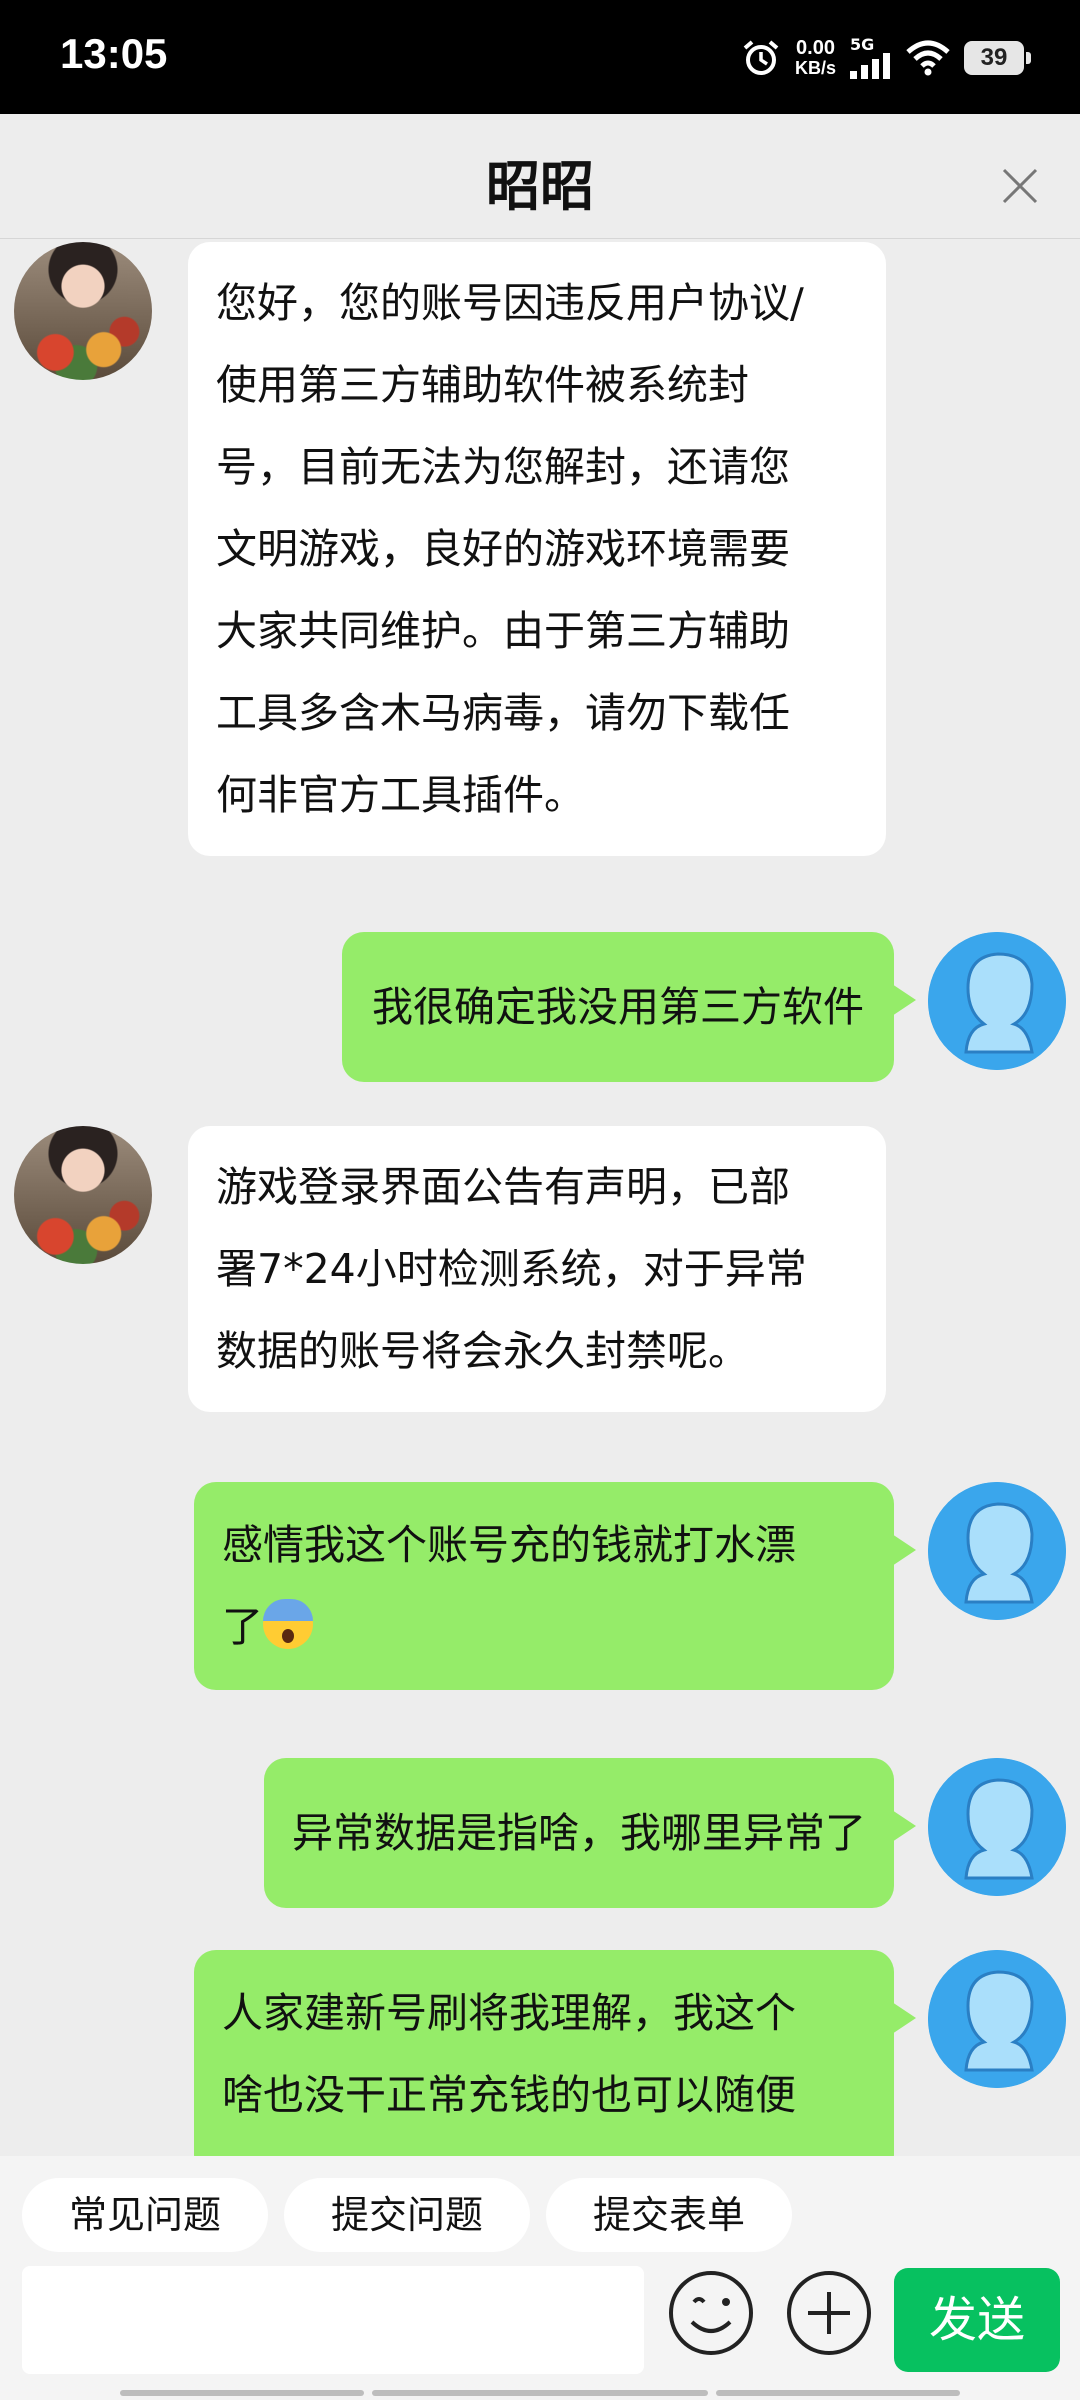 The height and width of the screenshot is (2400, 1080). What do you see at coordinates (928, 58) in the screenshot?
I see `wifi-icon` at bounding box center [928, 58].